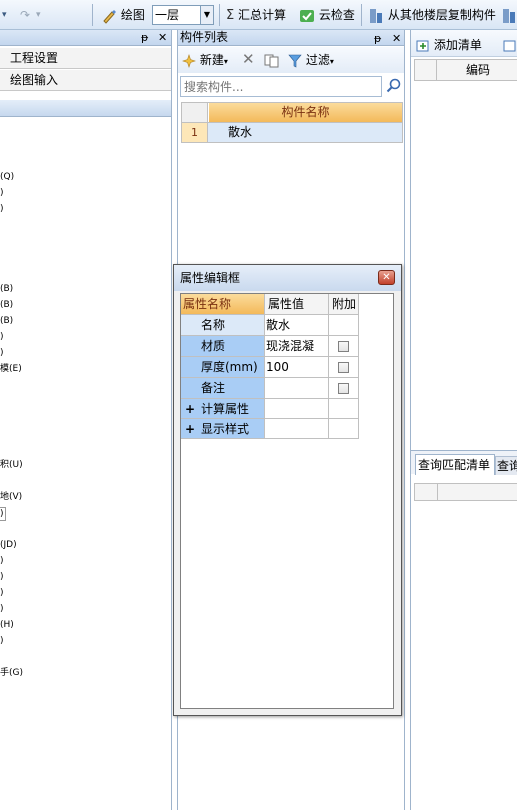 The height and width of the screenshot is (810, 517). I want to click on property-material-value: 现浇混凝, so click(297, 346).